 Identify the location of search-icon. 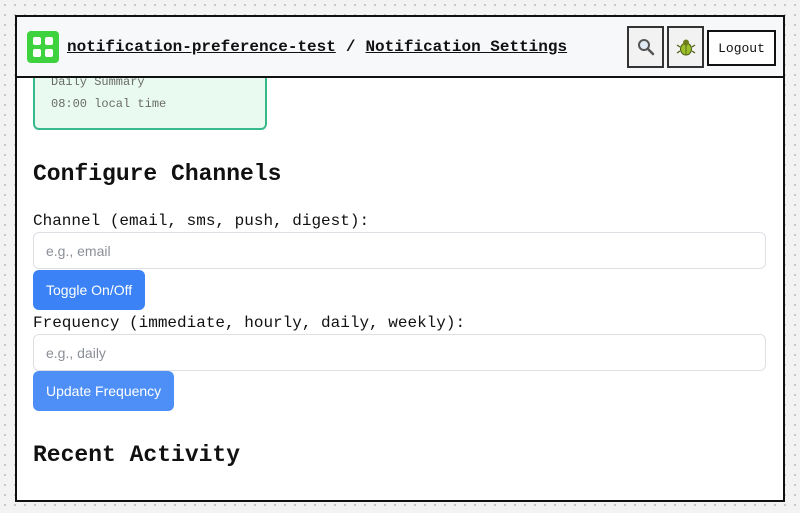
(645, 47).